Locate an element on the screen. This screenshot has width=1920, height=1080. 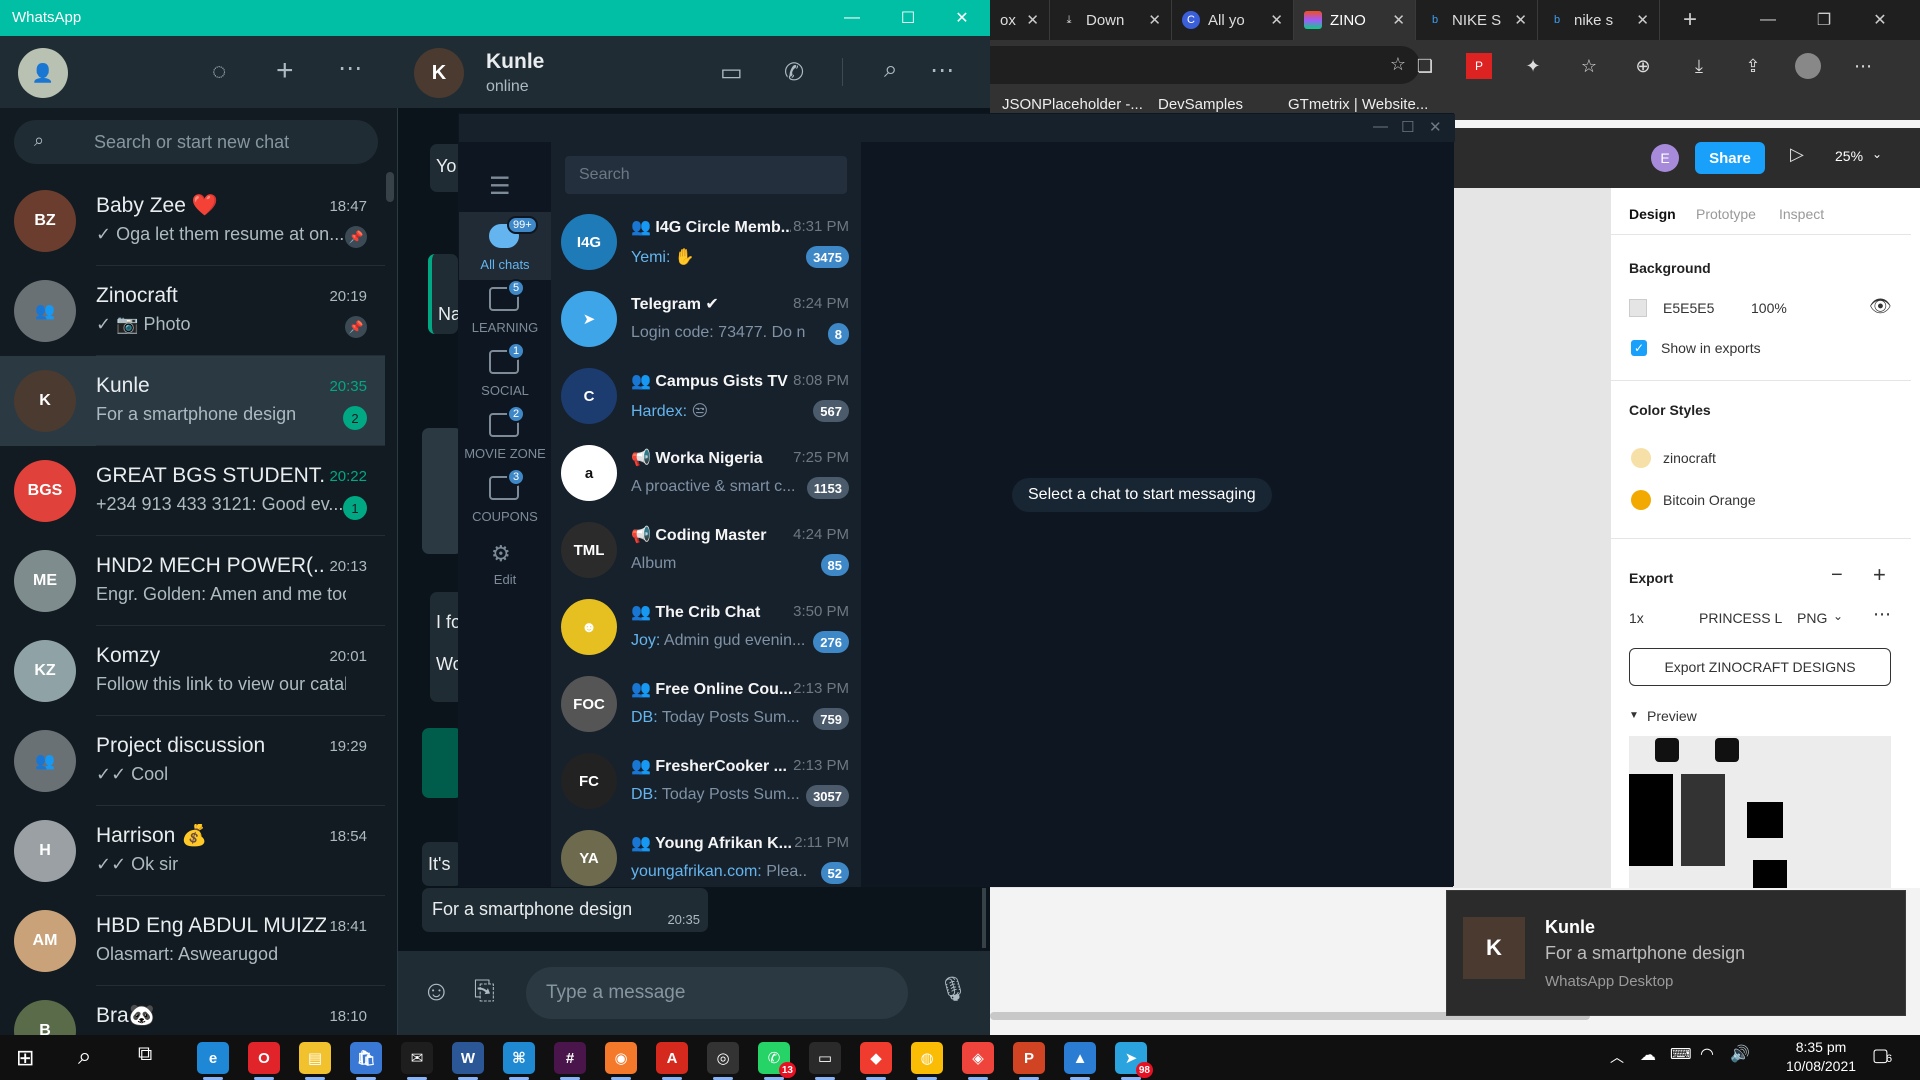
search-icon: ⌕ is located at coordinates (84, 1057).